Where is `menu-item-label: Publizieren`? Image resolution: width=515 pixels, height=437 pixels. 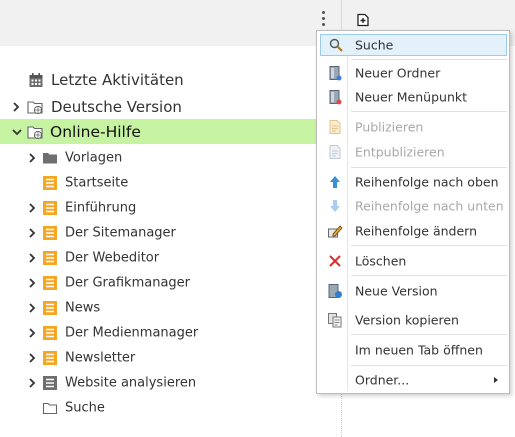 menu-item-label: Publizieren is located at coordinates (389, 127).